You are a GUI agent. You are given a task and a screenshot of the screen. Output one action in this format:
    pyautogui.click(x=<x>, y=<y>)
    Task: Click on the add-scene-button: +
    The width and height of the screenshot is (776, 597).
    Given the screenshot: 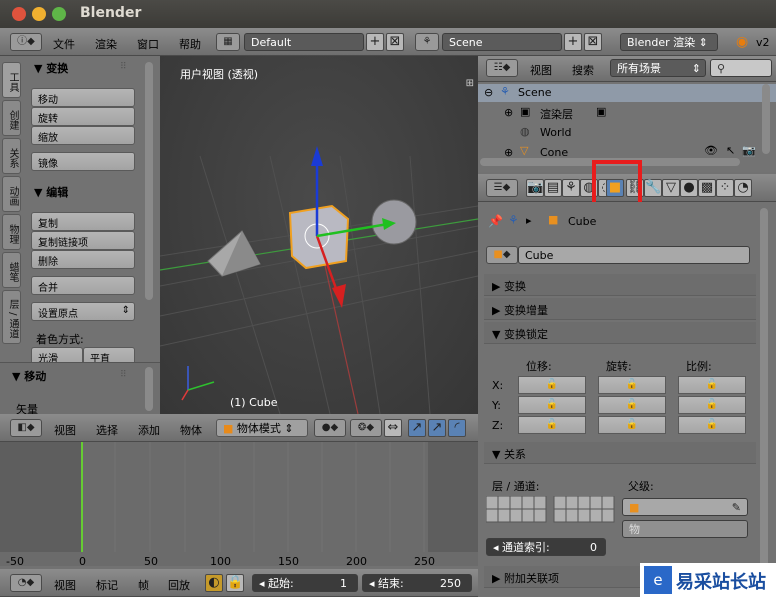 What is the action you would take?
    pyautogui.click(x=573, y=42)
    